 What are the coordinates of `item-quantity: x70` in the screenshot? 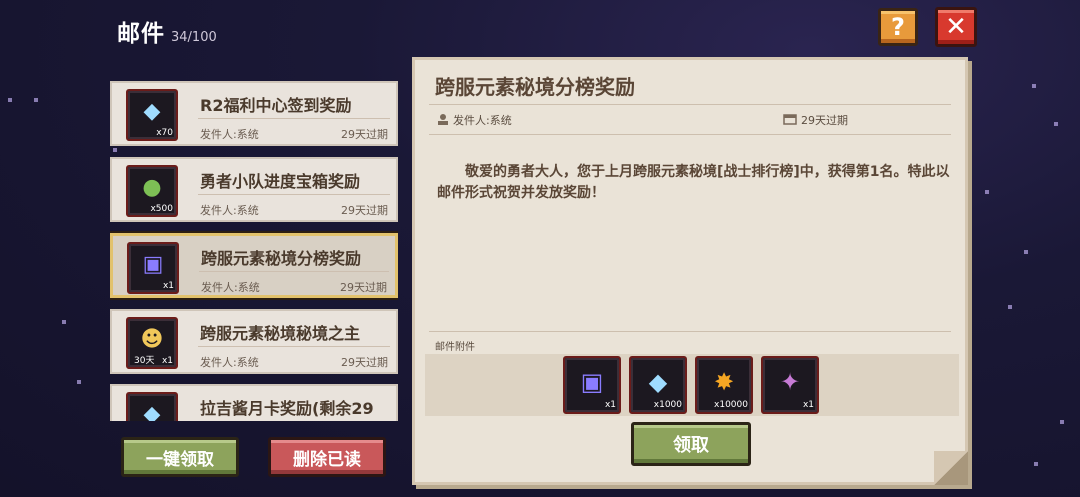 It's located at (164, 133).